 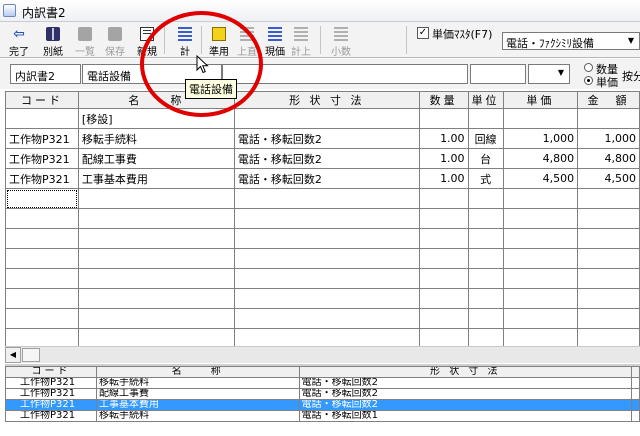 What do you see at coordinates (197, 394) in the screenshot?
I see `list-cell: 配線工事費` at bounding box center [197, 394].